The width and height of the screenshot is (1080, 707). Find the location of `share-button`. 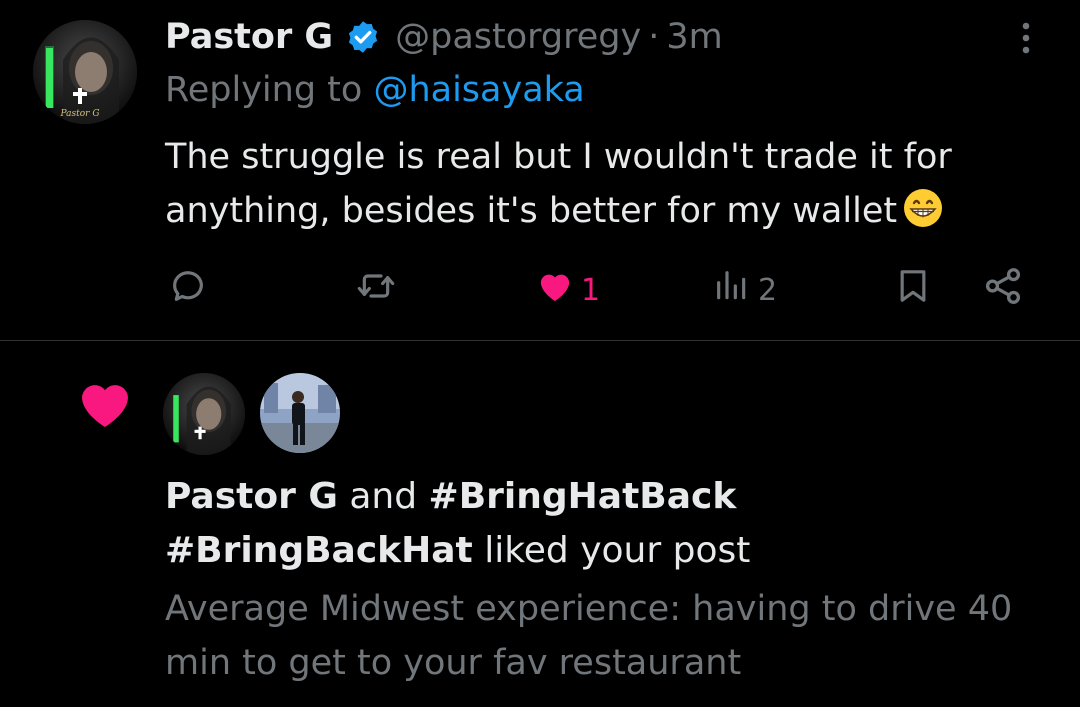

share-button is located at coordinates (1003, 290).